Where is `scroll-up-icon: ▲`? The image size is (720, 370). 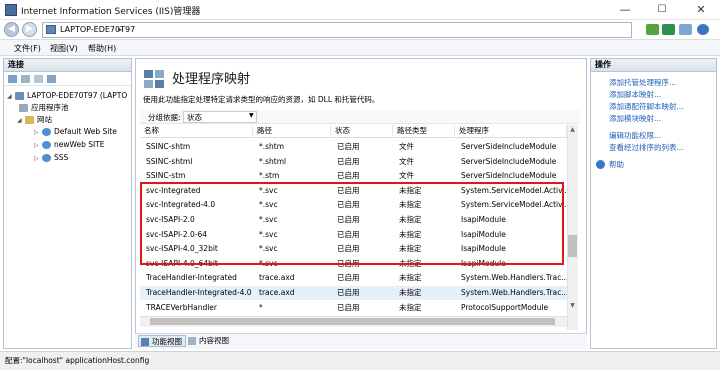 scroll-up-icon: ▲ is located at coordinates (572, 130).